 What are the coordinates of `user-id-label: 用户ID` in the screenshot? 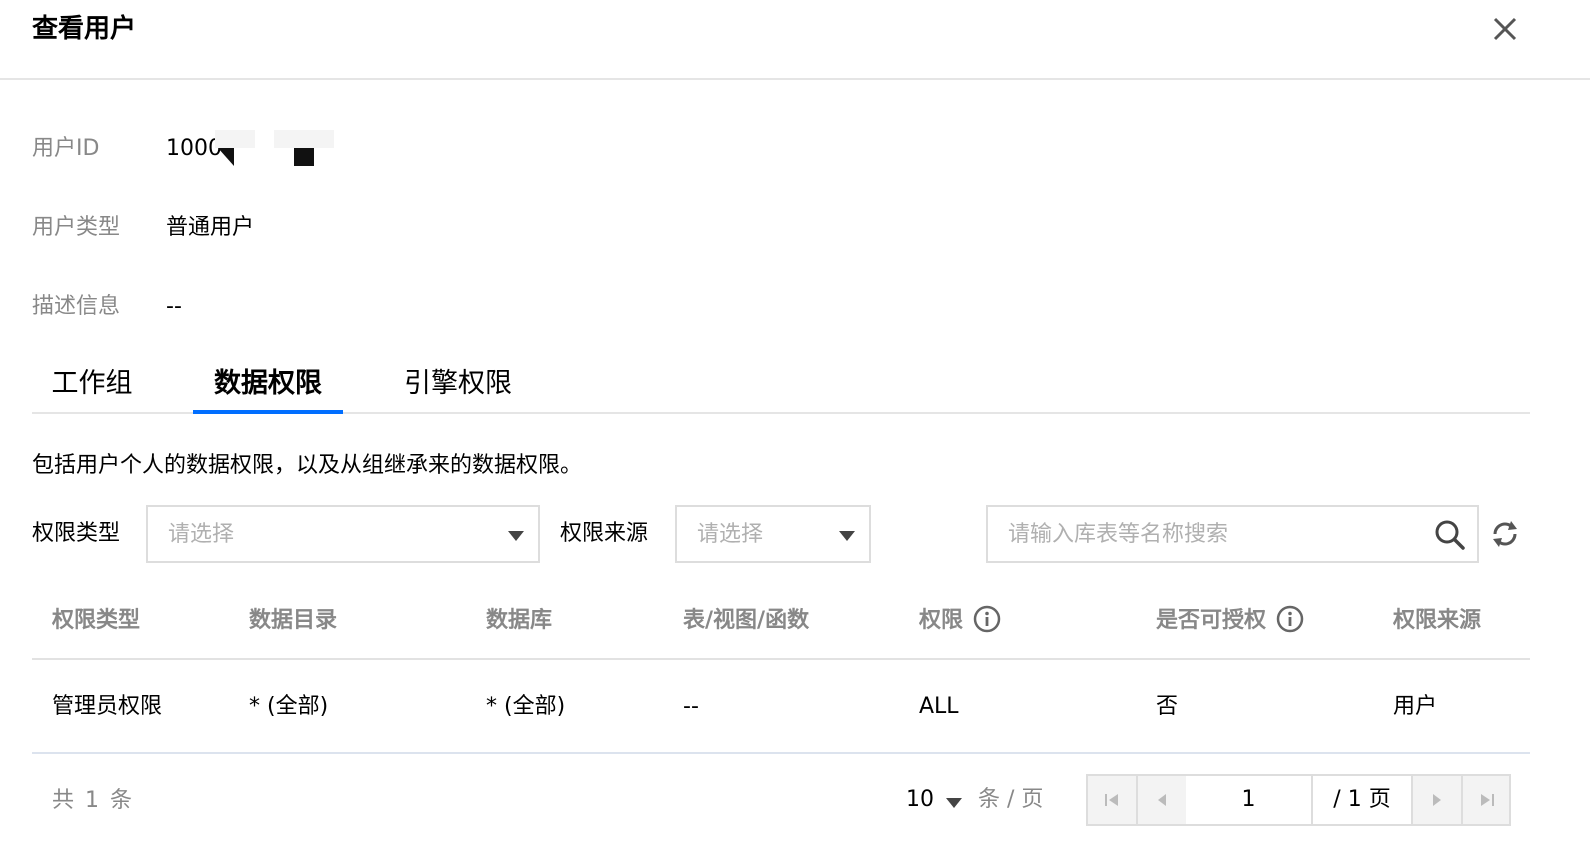 It's located at (66, 148).